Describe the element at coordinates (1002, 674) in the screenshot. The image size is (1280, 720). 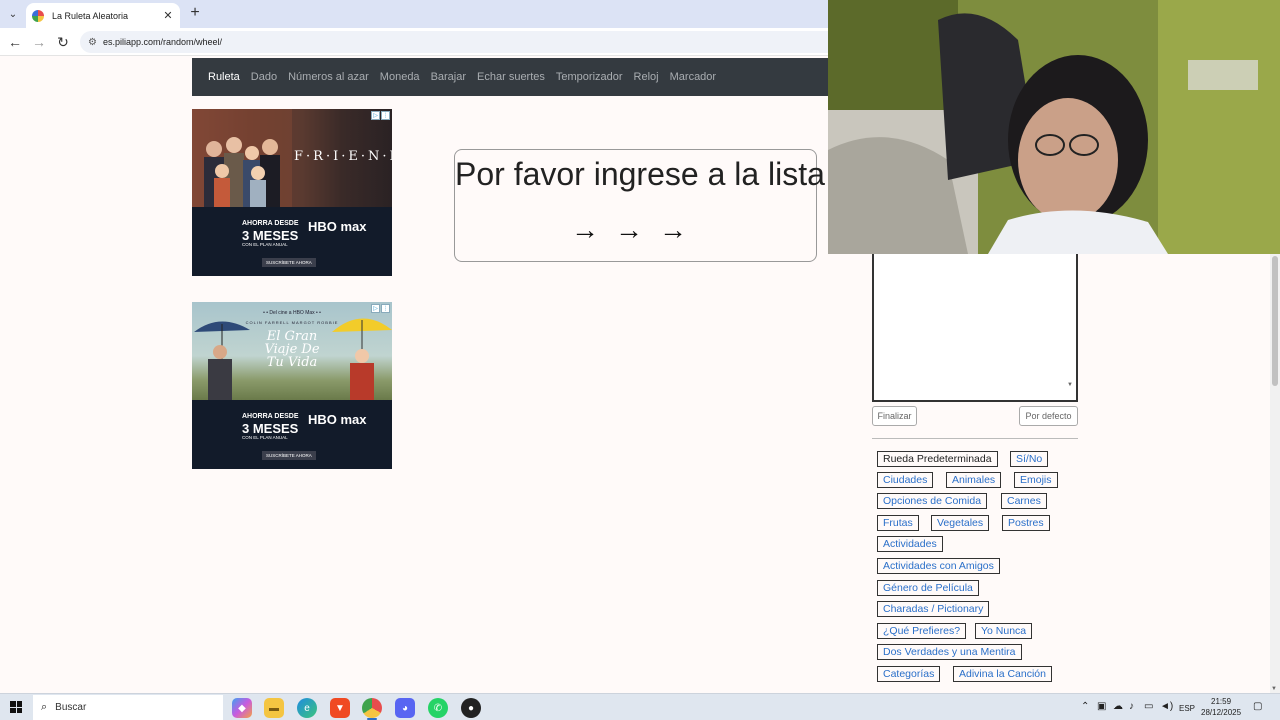
I see `preset-guess-song: Adivina la Canción` at that location.